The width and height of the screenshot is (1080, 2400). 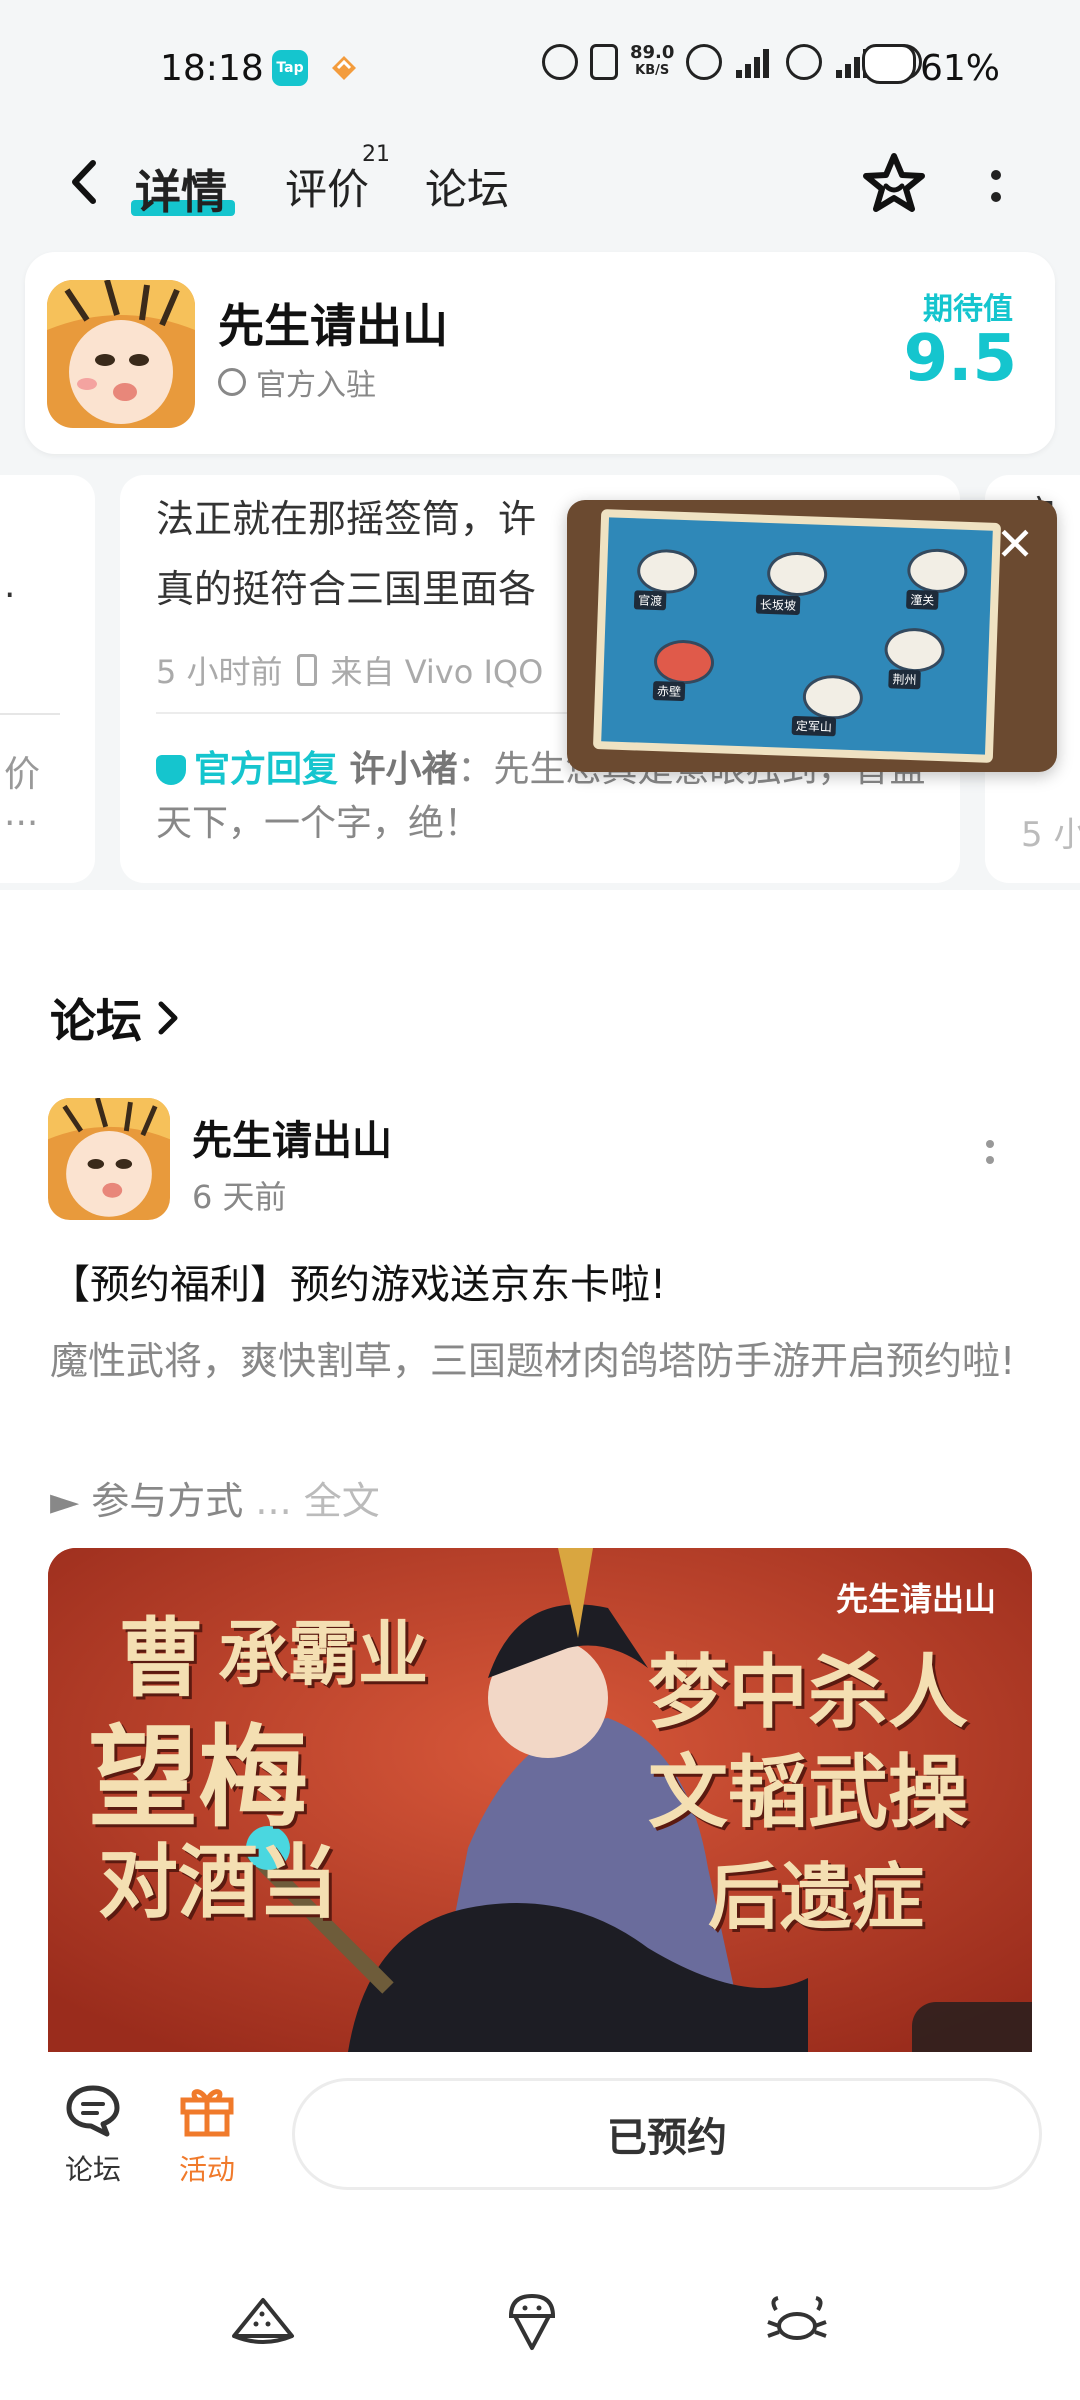 I want to click on check-icon, so click(x=232, y=382).